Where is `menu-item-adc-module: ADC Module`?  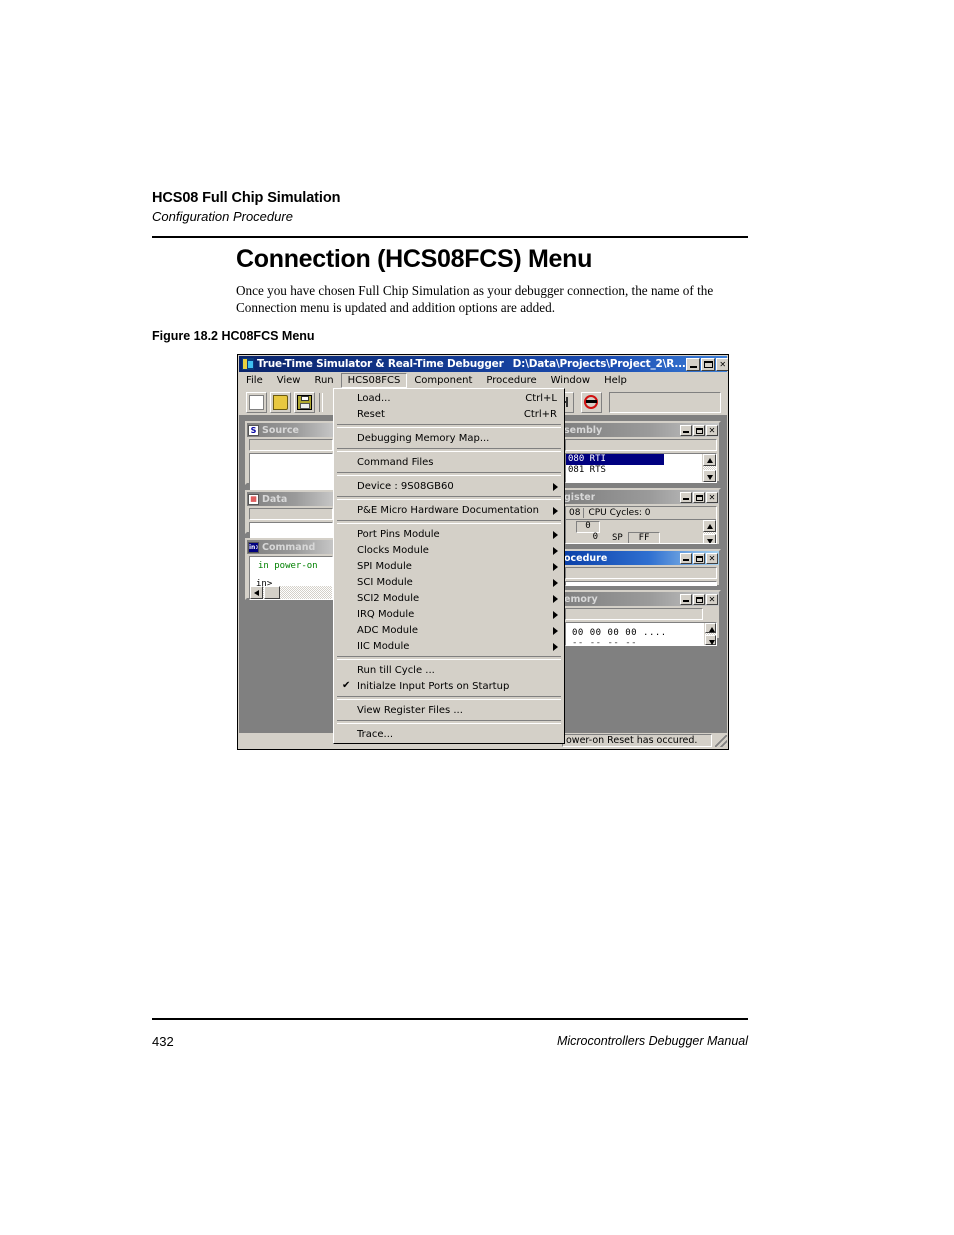 menu-item-adc-module: ADC Module is located at coordinates (449, 630).